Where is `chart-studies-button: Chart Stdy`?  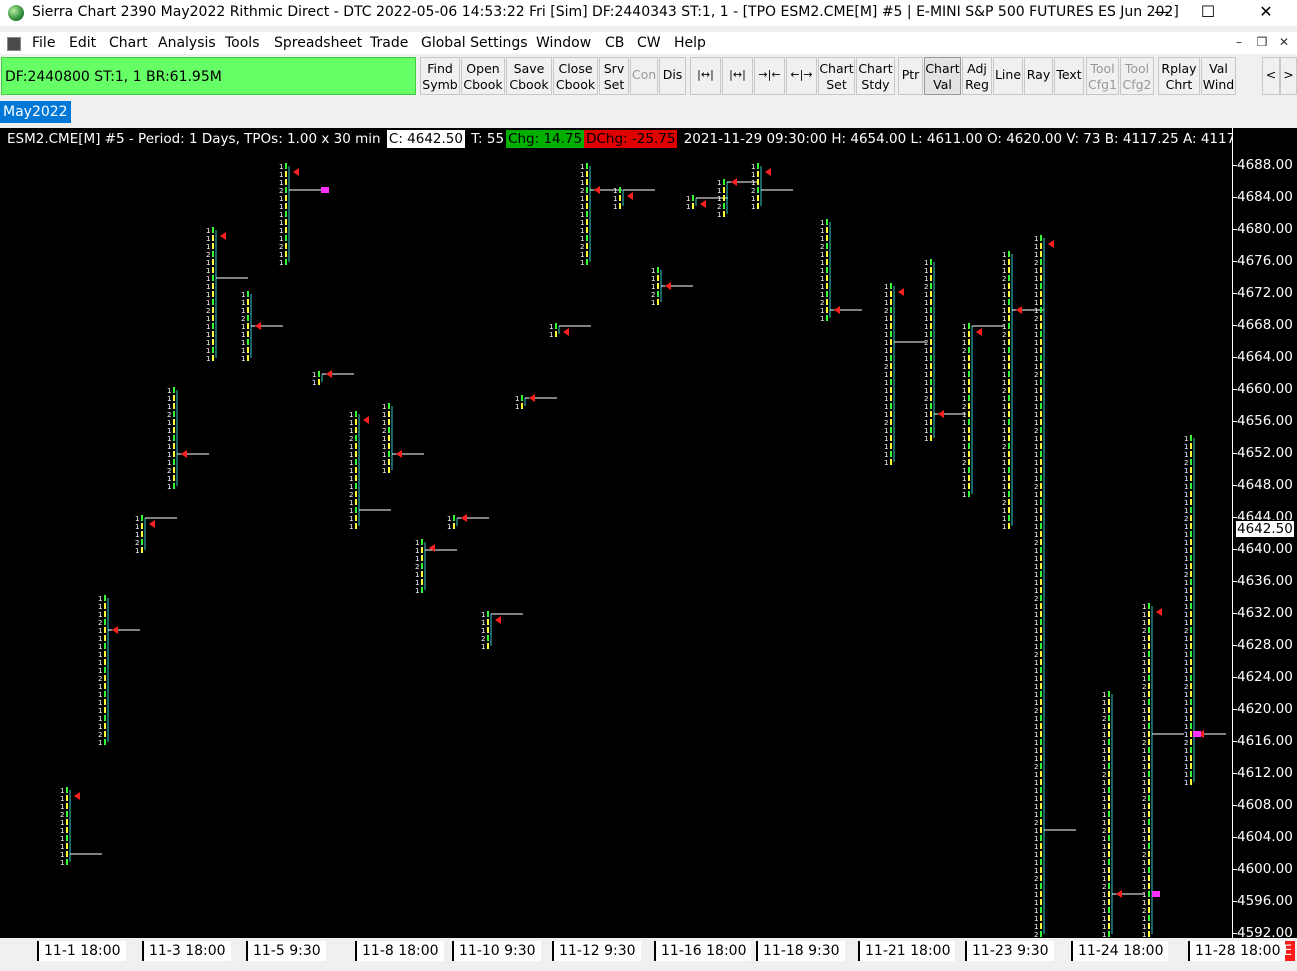 chart-studies-button: Chart Stdy is located at coordinates (875, 76).